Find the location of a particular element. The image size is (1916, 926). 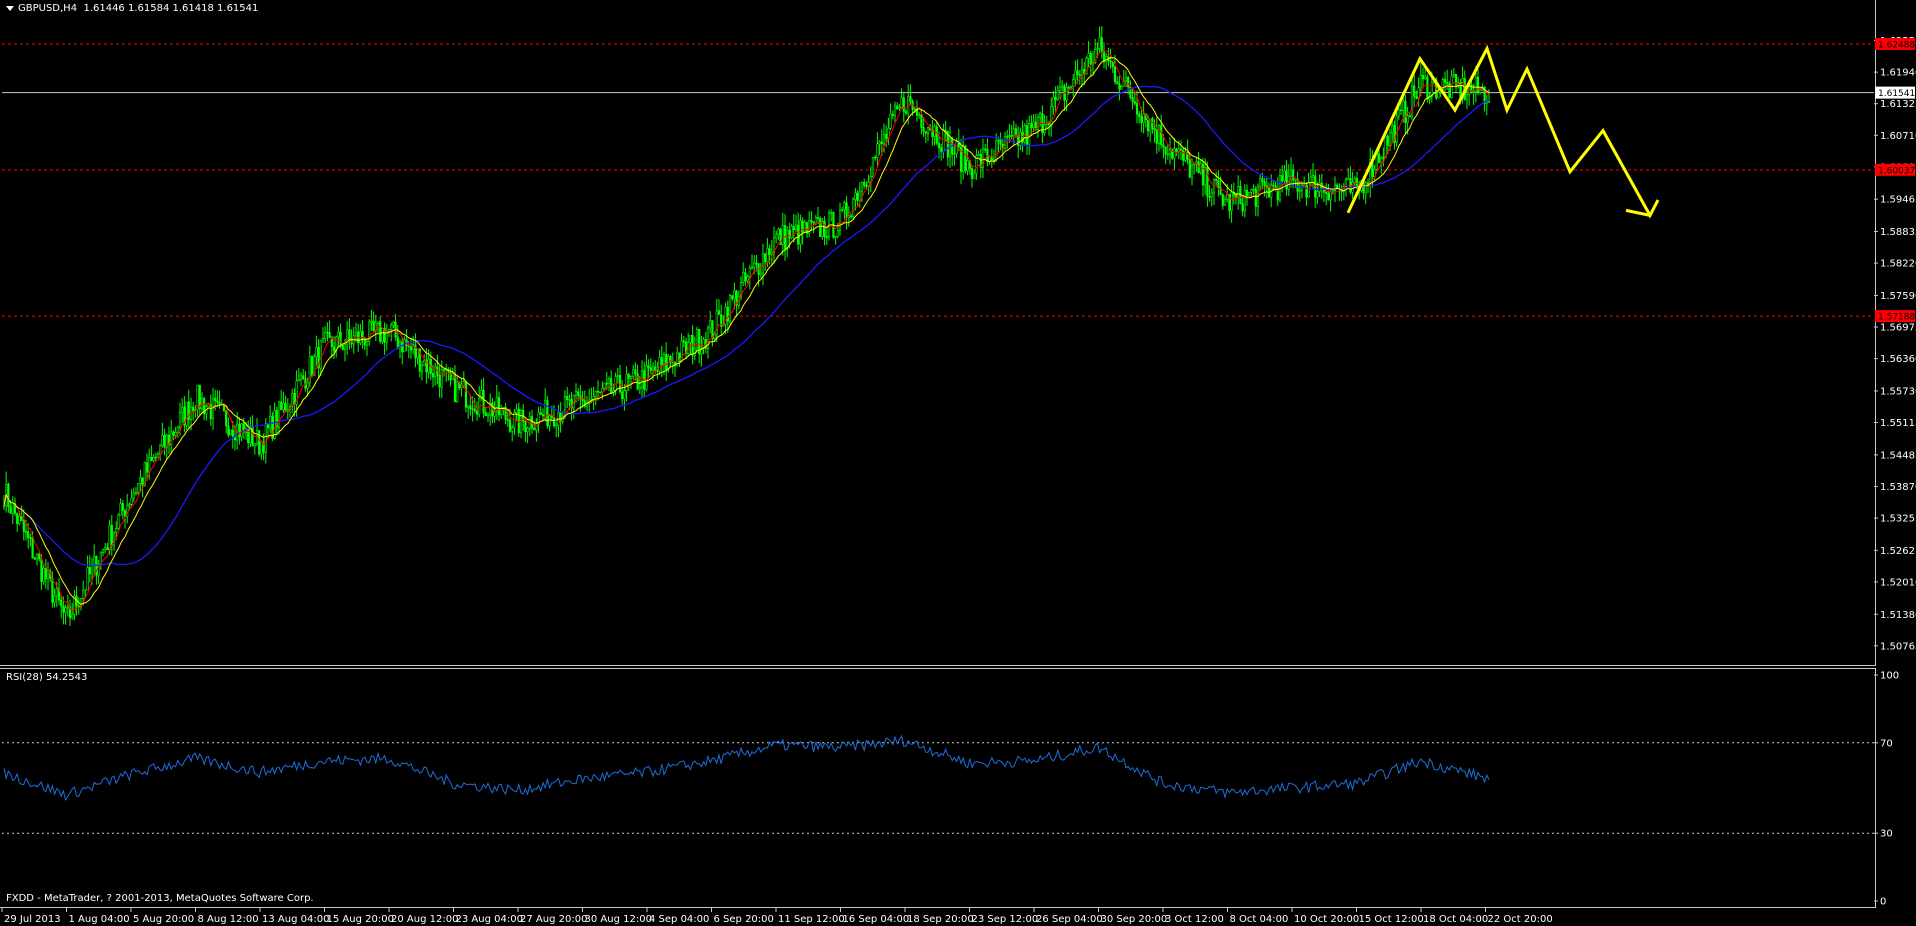

time-label: 30 Sep 20:00 is located at coordinates (1134, 919).